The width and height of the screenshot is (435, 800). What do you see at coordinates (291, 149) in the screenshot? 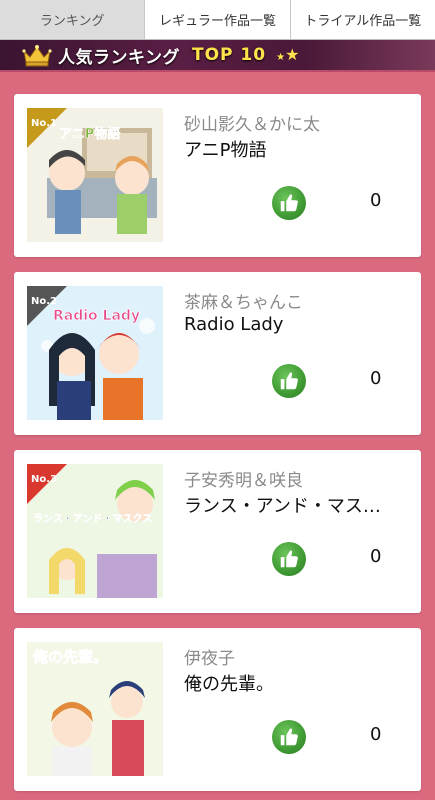
I see `work-title: アニP物語` at bounding box center [291, 149].